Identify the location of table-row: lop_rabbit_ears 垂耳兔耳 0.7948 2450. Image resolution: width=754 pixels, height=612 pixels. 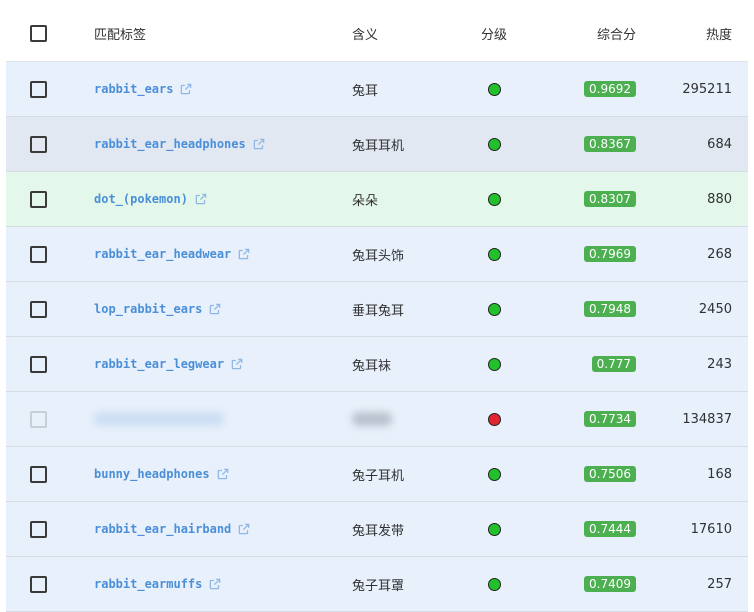
(377, 309).